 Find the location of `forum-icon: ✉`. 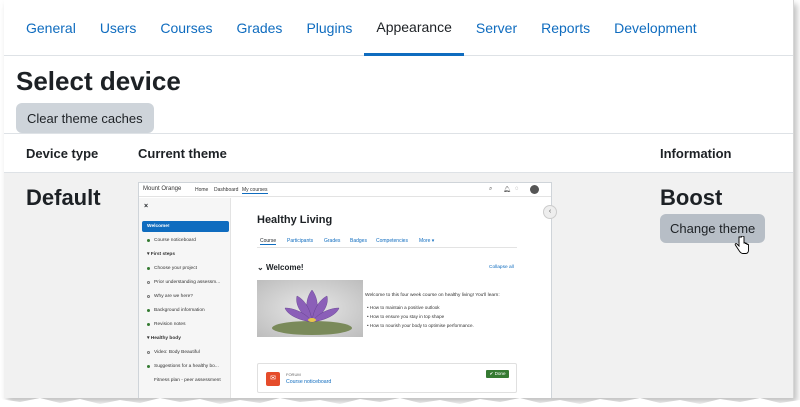

forum-icon: ✉ is located at coordinates (273, 379).